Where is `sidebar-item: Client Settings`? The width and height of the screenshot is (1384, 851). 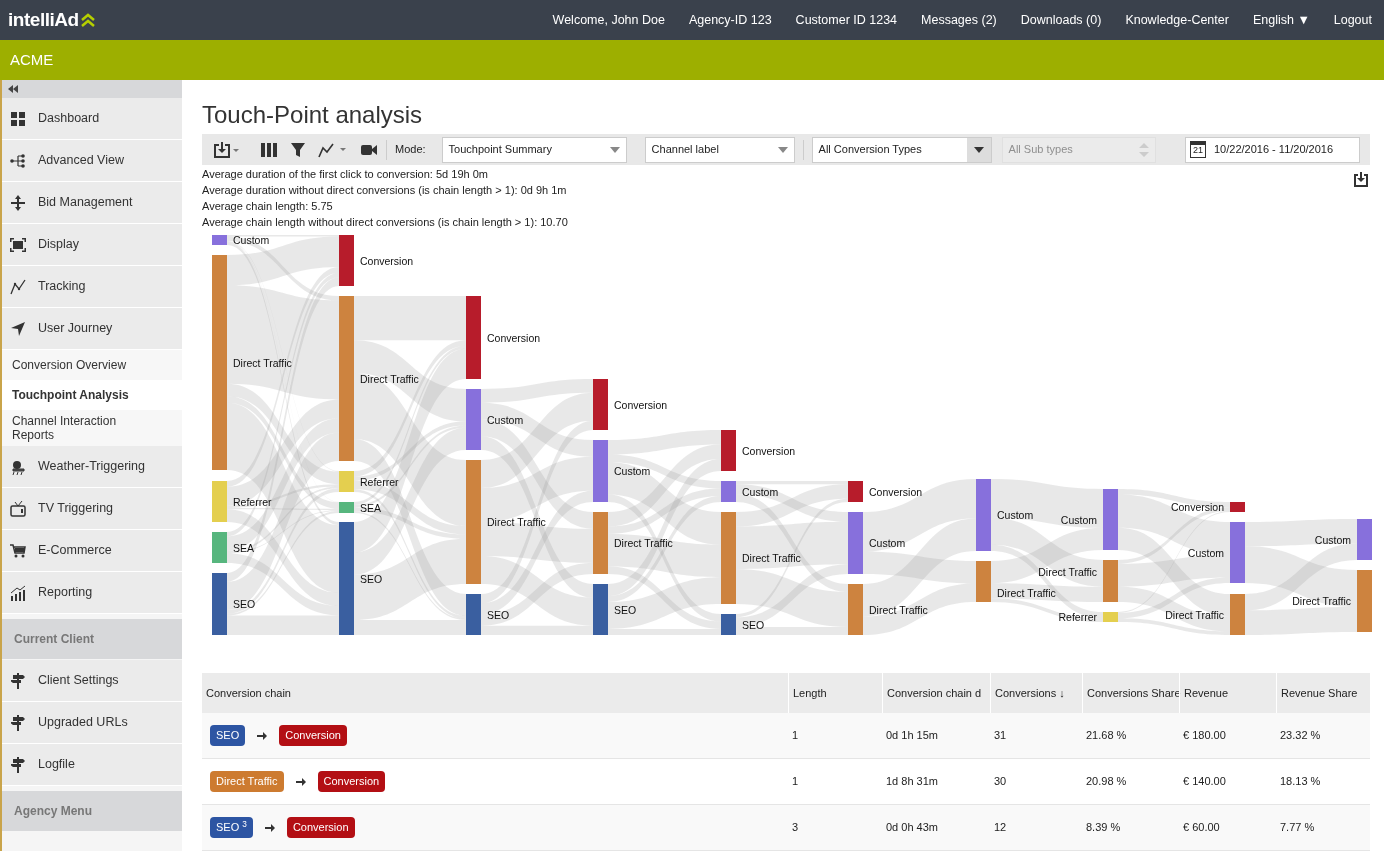
sidebar-item: Client Settings is located at coordinates (92, 681).